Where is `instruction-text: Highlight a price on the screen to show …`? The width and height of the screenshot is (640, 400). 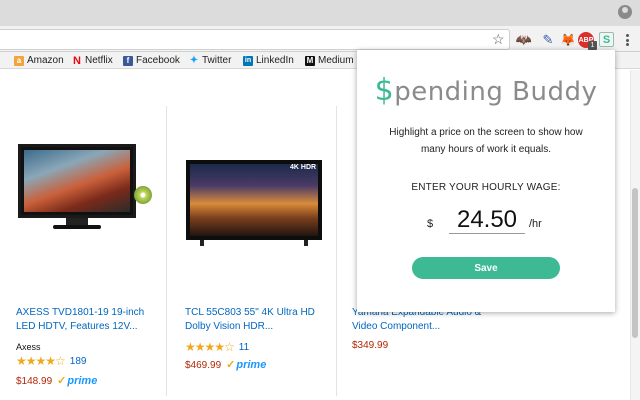 instruction-text: Highlight a price on the screen to show … is located at coordinates (486, 141).